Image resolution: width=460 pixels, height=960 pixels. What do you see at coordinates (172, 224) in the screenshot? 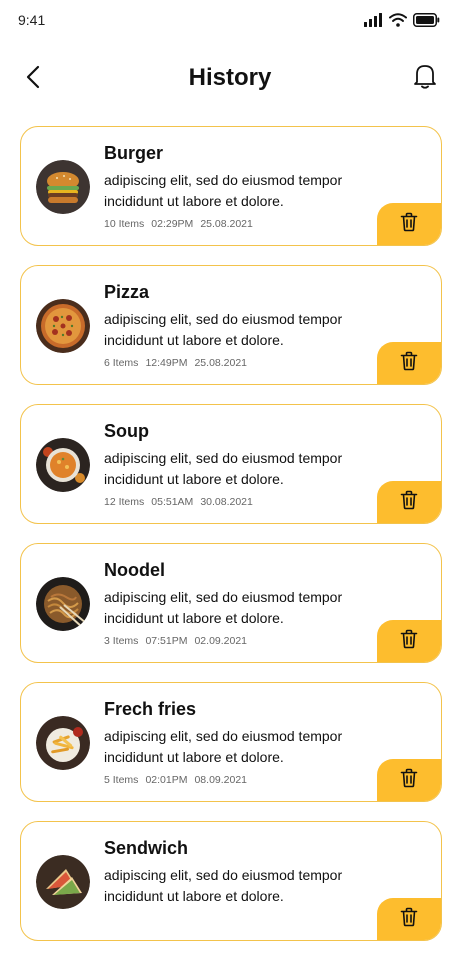
I see `item-time: 02:29PM` at bounding box center [172, 224].